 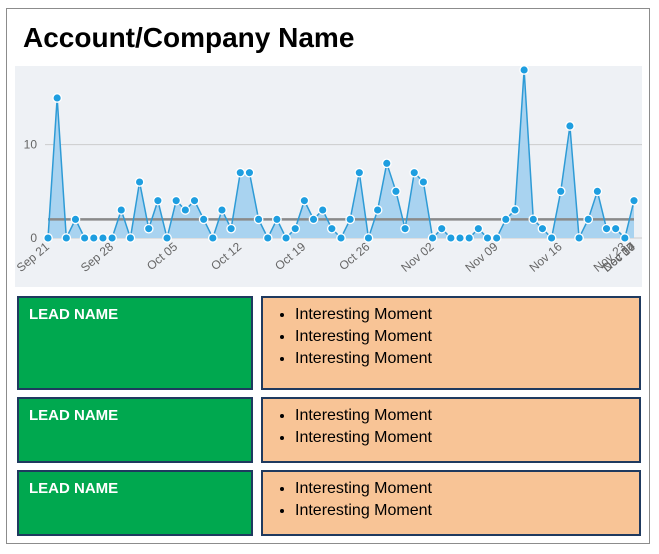 What do you see at coordinates (162, 256) in the screenshot?
I see `x-tick-label: Oct 05` at bounding box center [162, 256].